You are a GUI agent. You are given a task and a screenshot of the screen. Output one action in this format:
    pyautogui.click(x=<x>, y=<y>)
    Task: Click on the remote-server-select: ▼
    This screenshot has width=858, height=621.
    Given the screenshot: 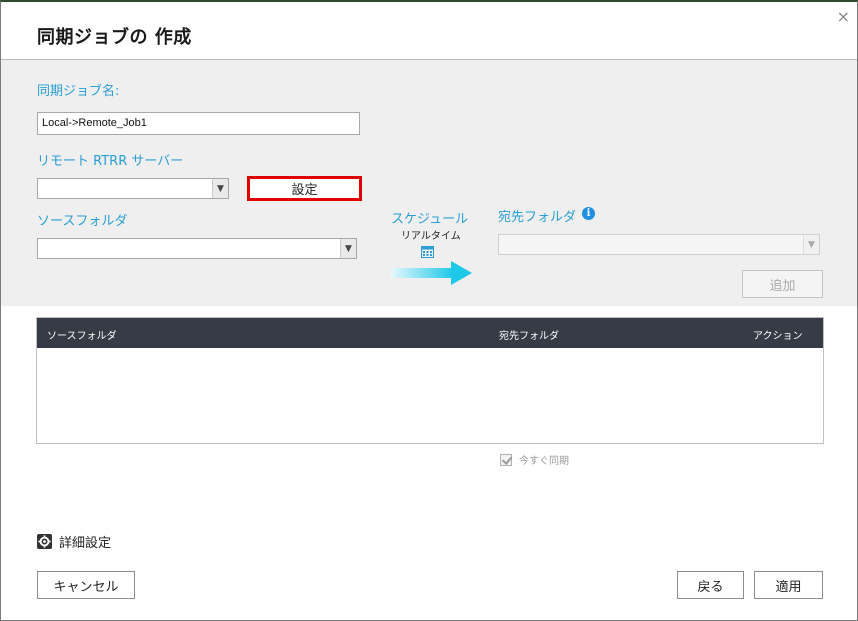 What is the action you would take?
    pyautogui.click(x=133, y=188)
    